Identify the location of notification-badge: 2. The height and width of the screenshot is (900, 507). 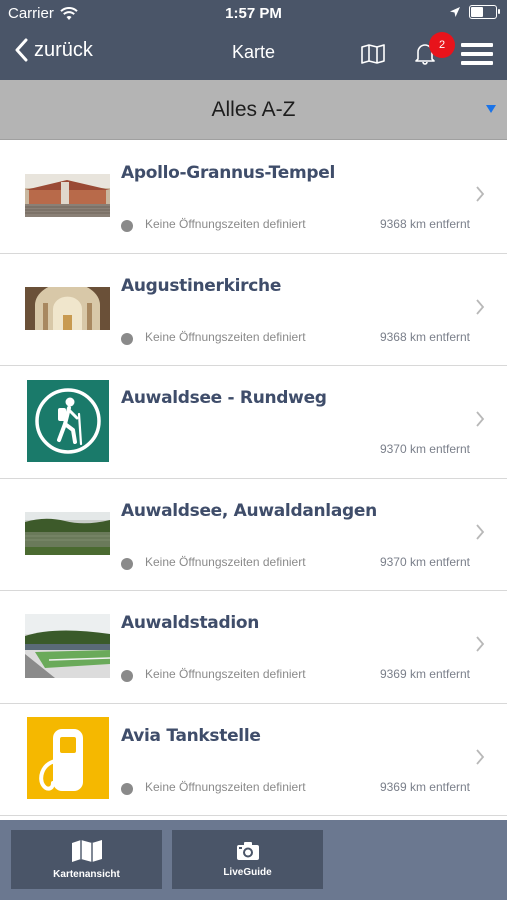
(442, 45).